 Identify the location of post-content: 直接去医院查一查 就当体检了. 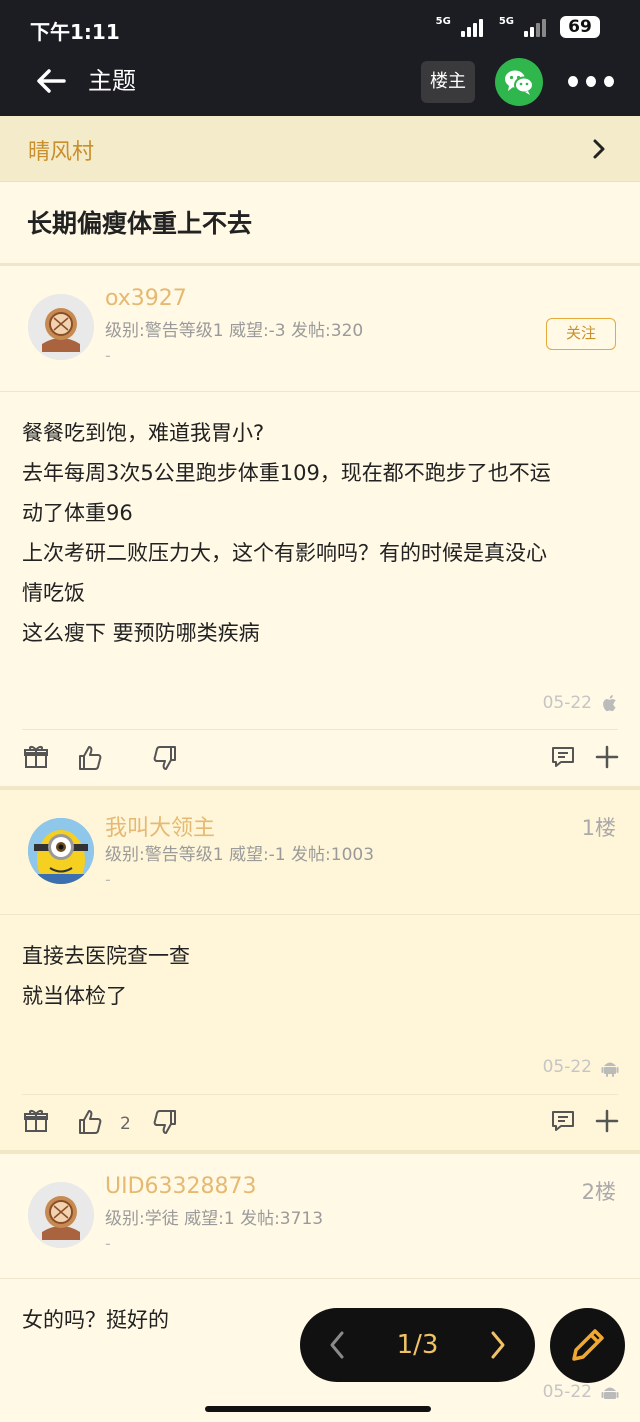
(320, 976).